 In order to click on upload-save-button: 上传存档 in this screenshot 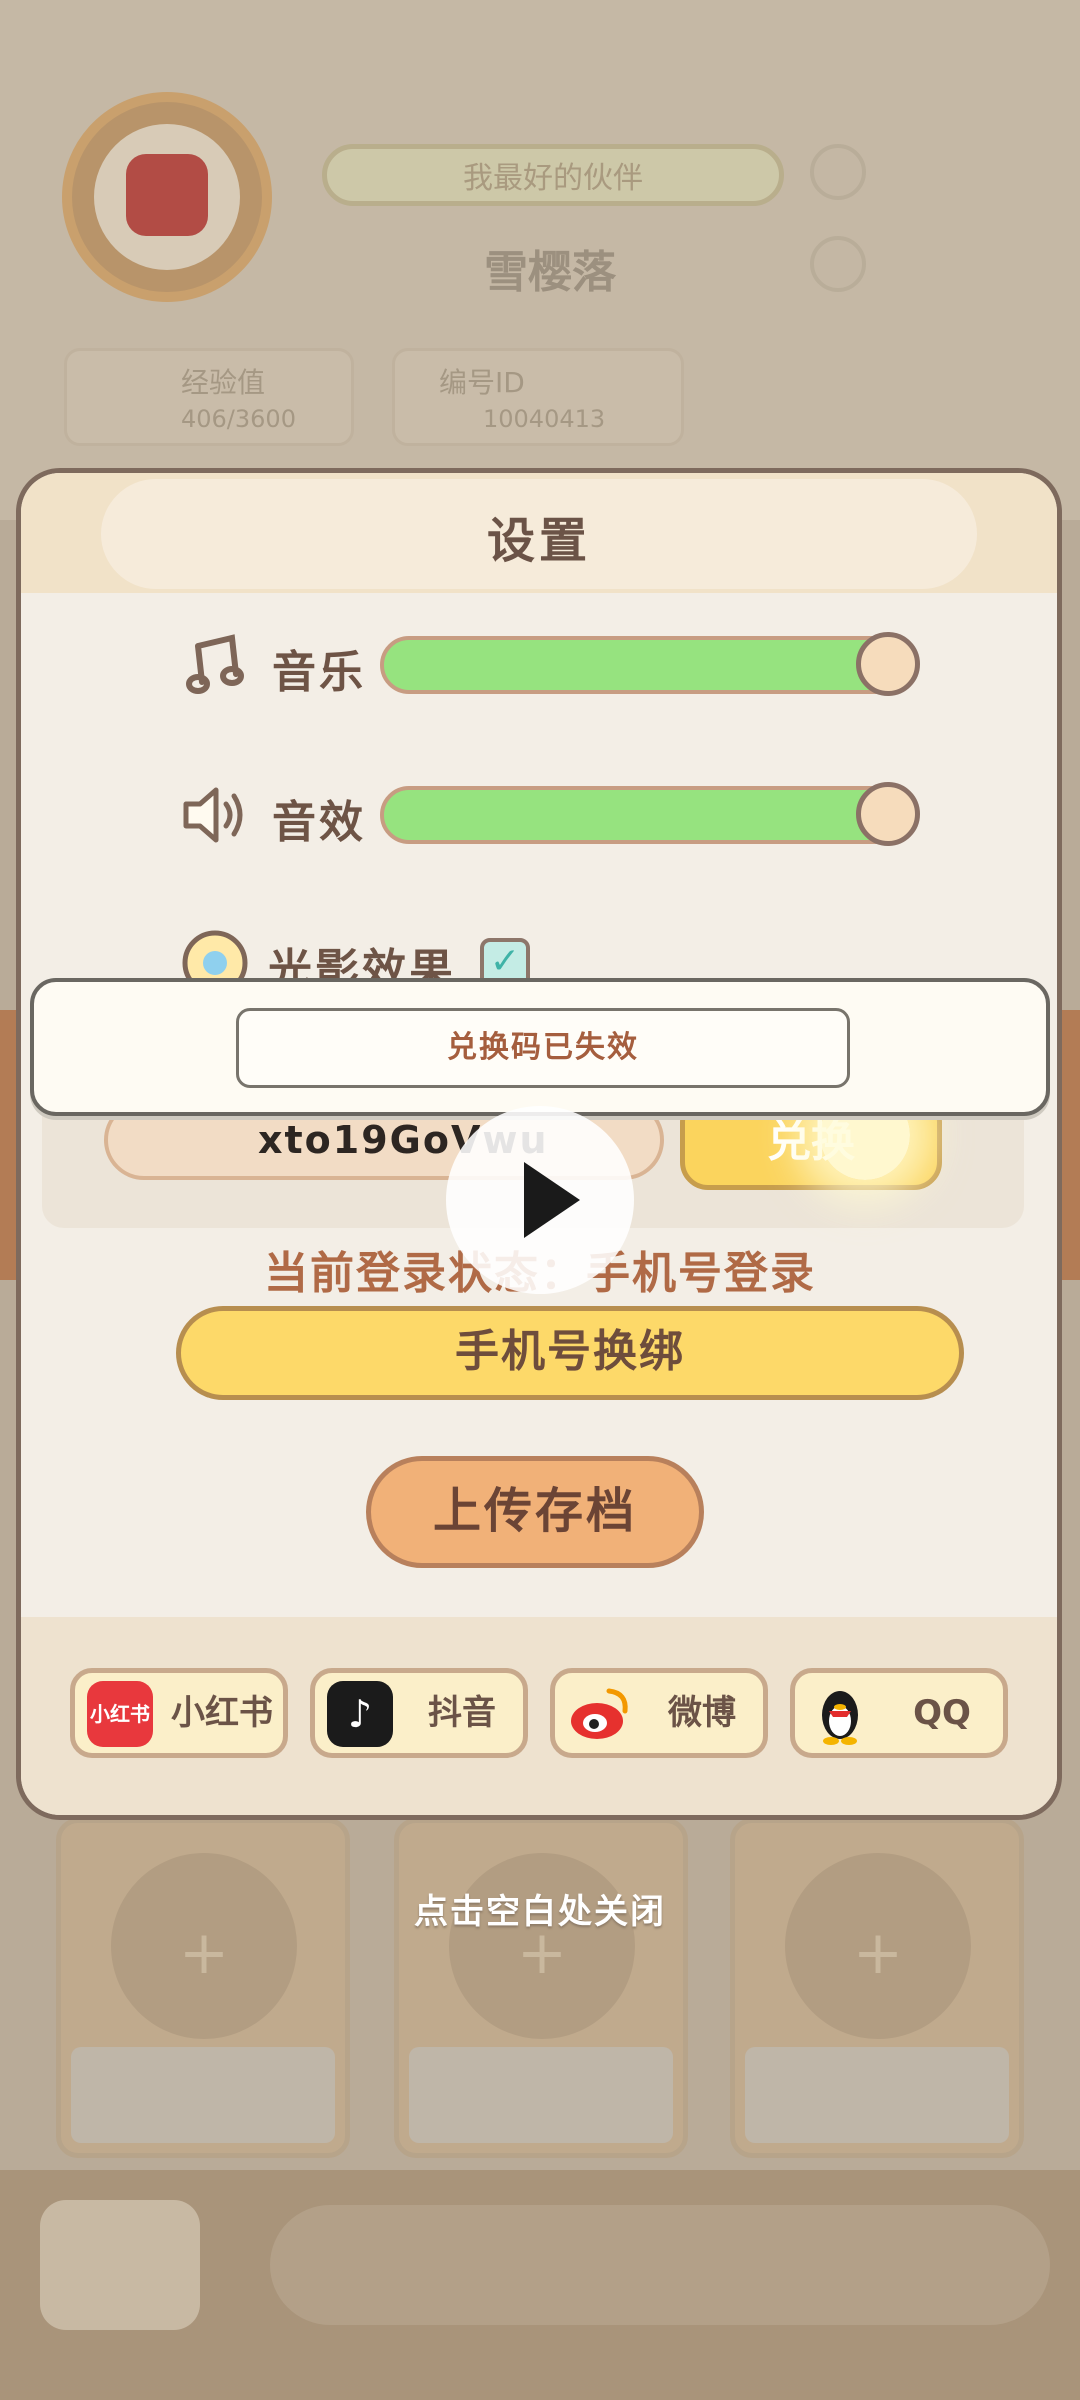, I will do `click(535, 1512)`.